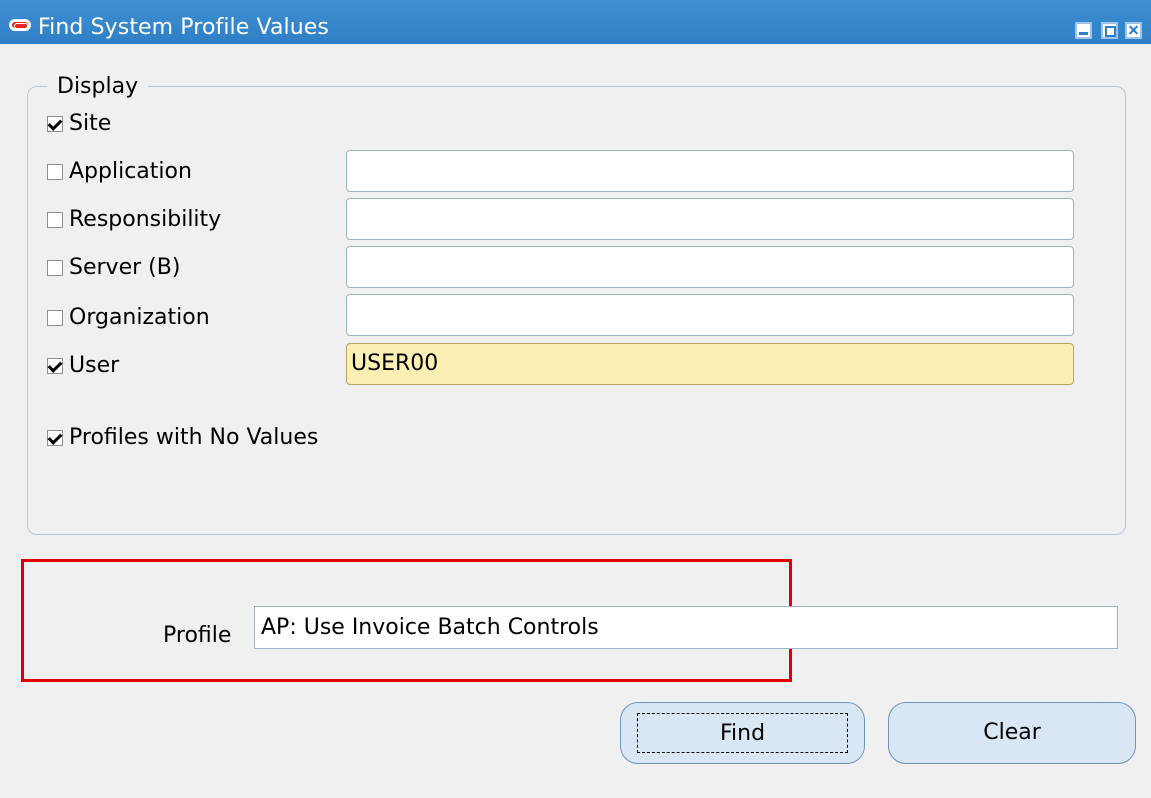  What do you see at coordinates (55, 124) in the screenshot?
I see `site-checkbox` at bounding box center [55, 124].